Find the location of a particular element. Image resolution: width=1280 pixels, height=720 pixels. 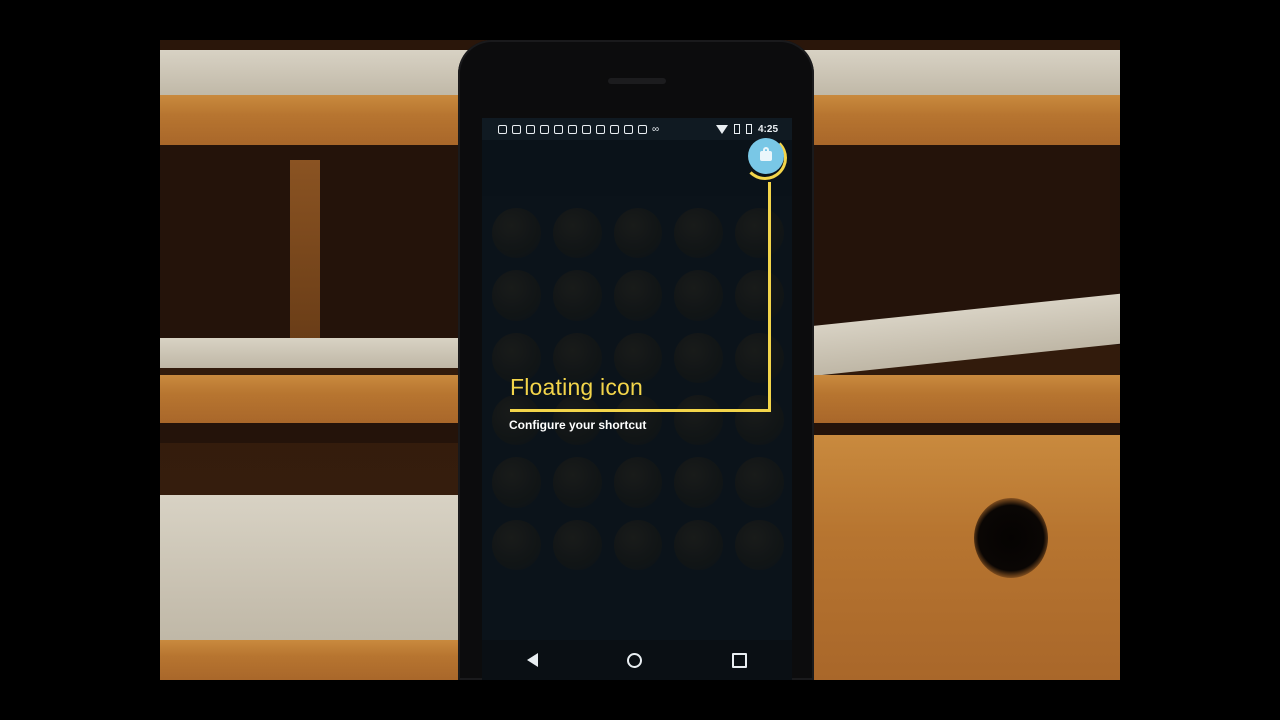

signal-icon is located at coordinates (736, 129).